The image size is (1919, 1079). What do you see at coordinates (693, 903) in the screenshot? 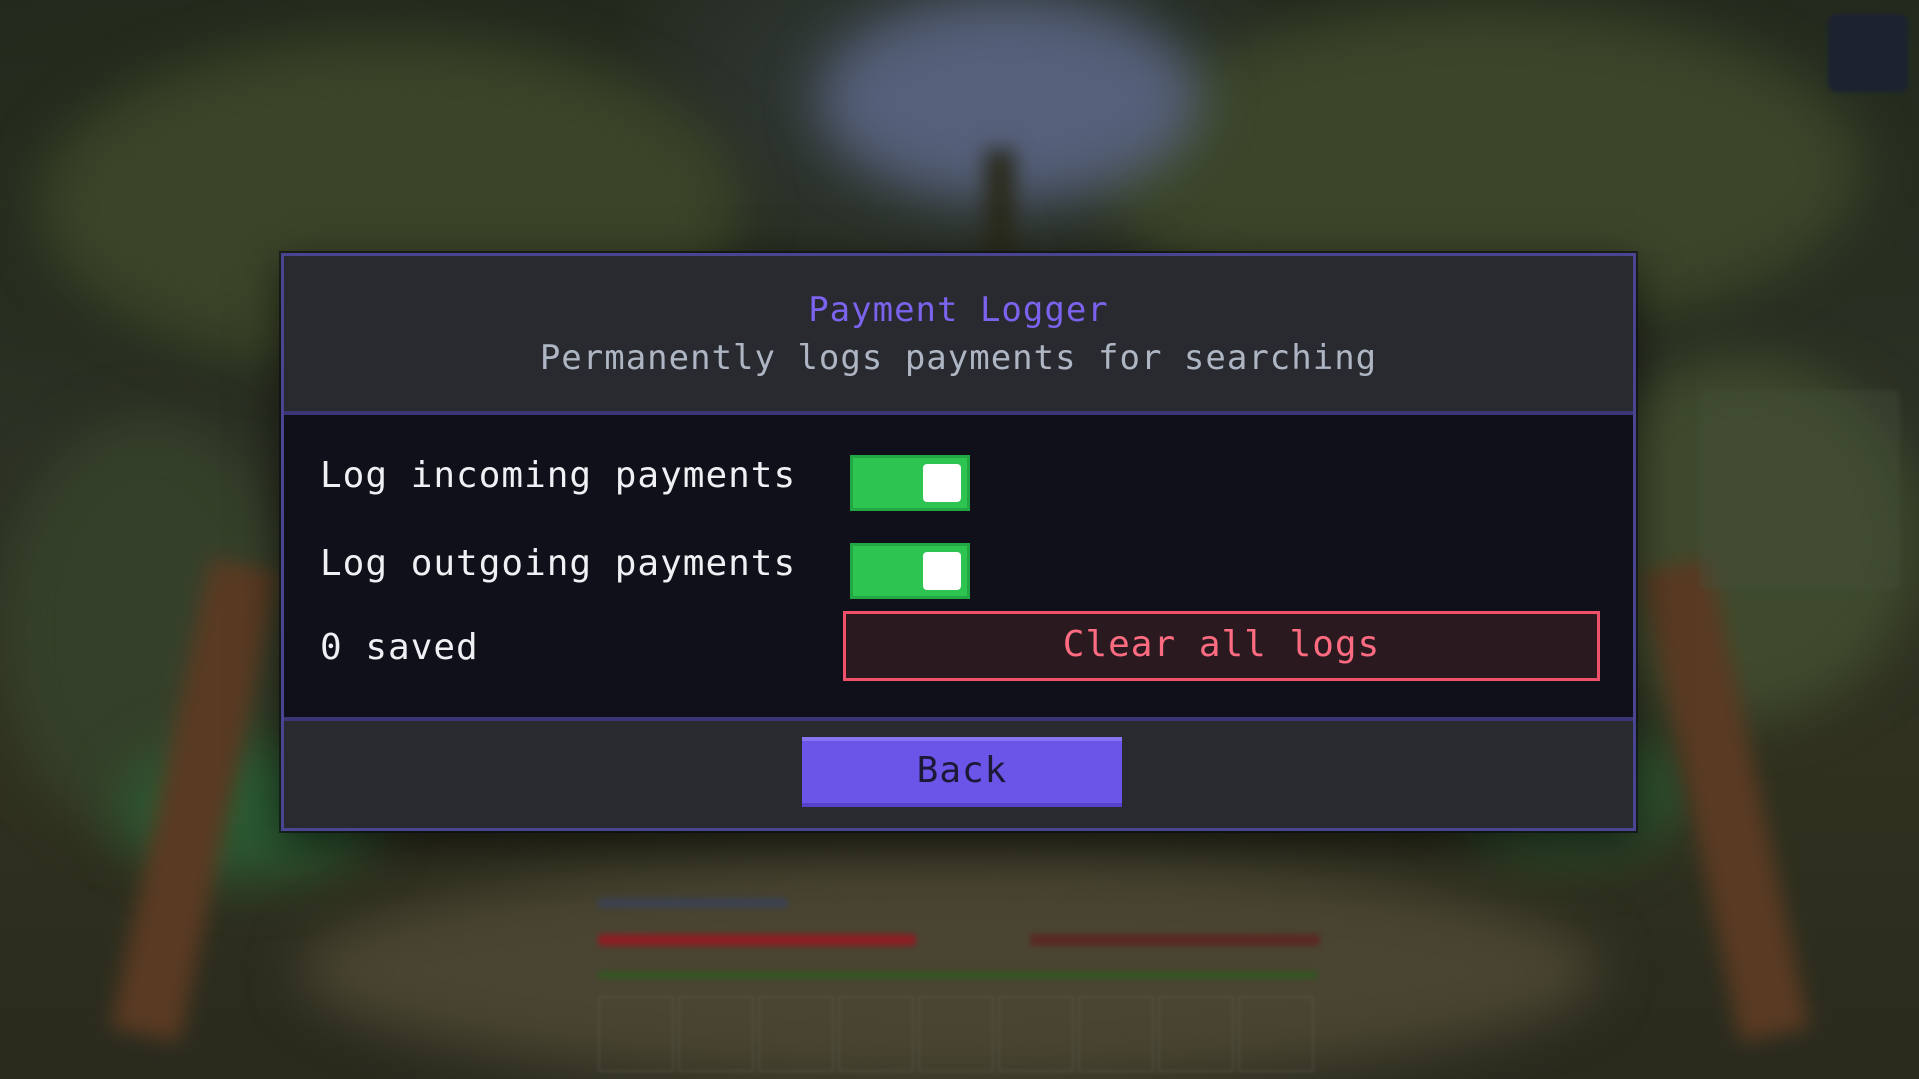
I see `armor-bar` at bounding box center [693, 903].